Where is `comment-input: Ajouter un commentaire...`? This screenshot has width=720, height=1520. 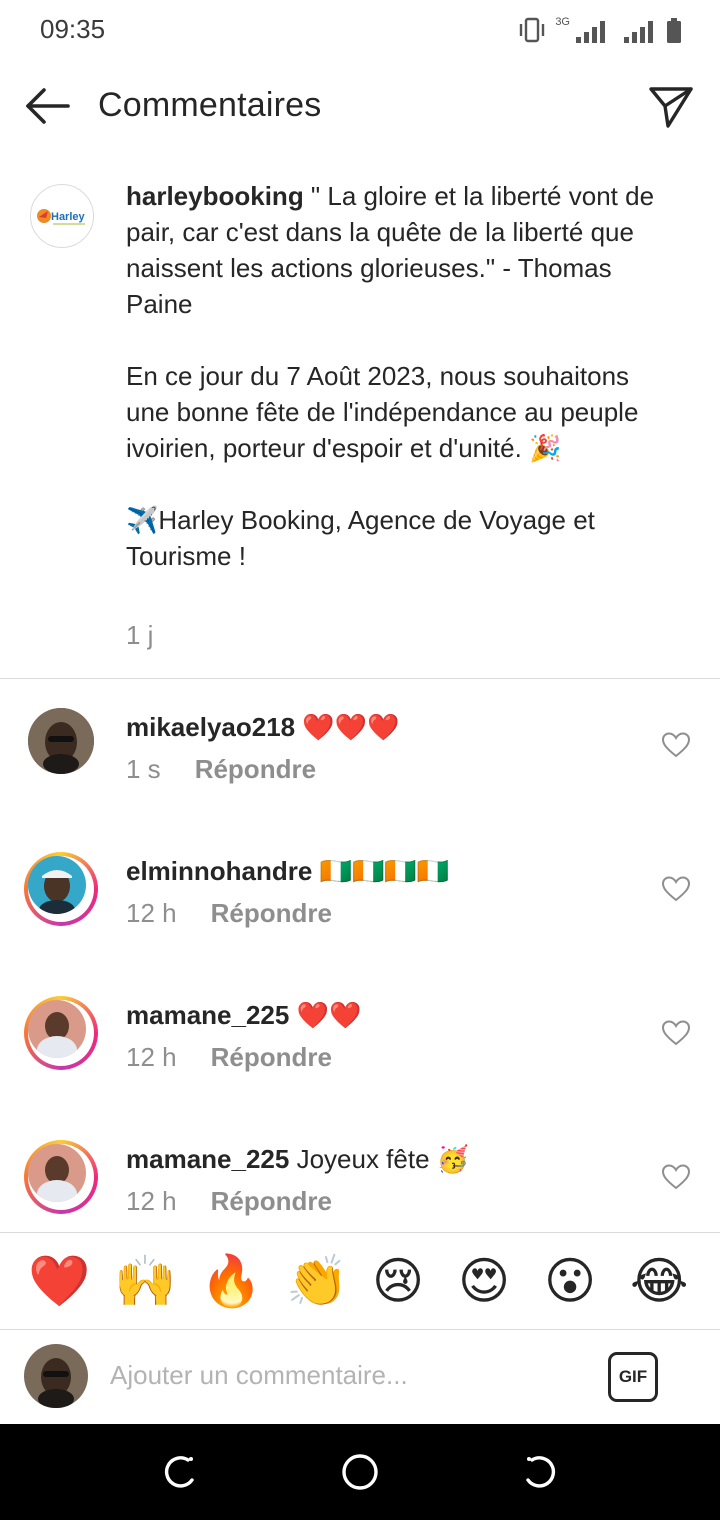 comment-input: Ajouter un commentaire... is located at coordinates (259, 1375).